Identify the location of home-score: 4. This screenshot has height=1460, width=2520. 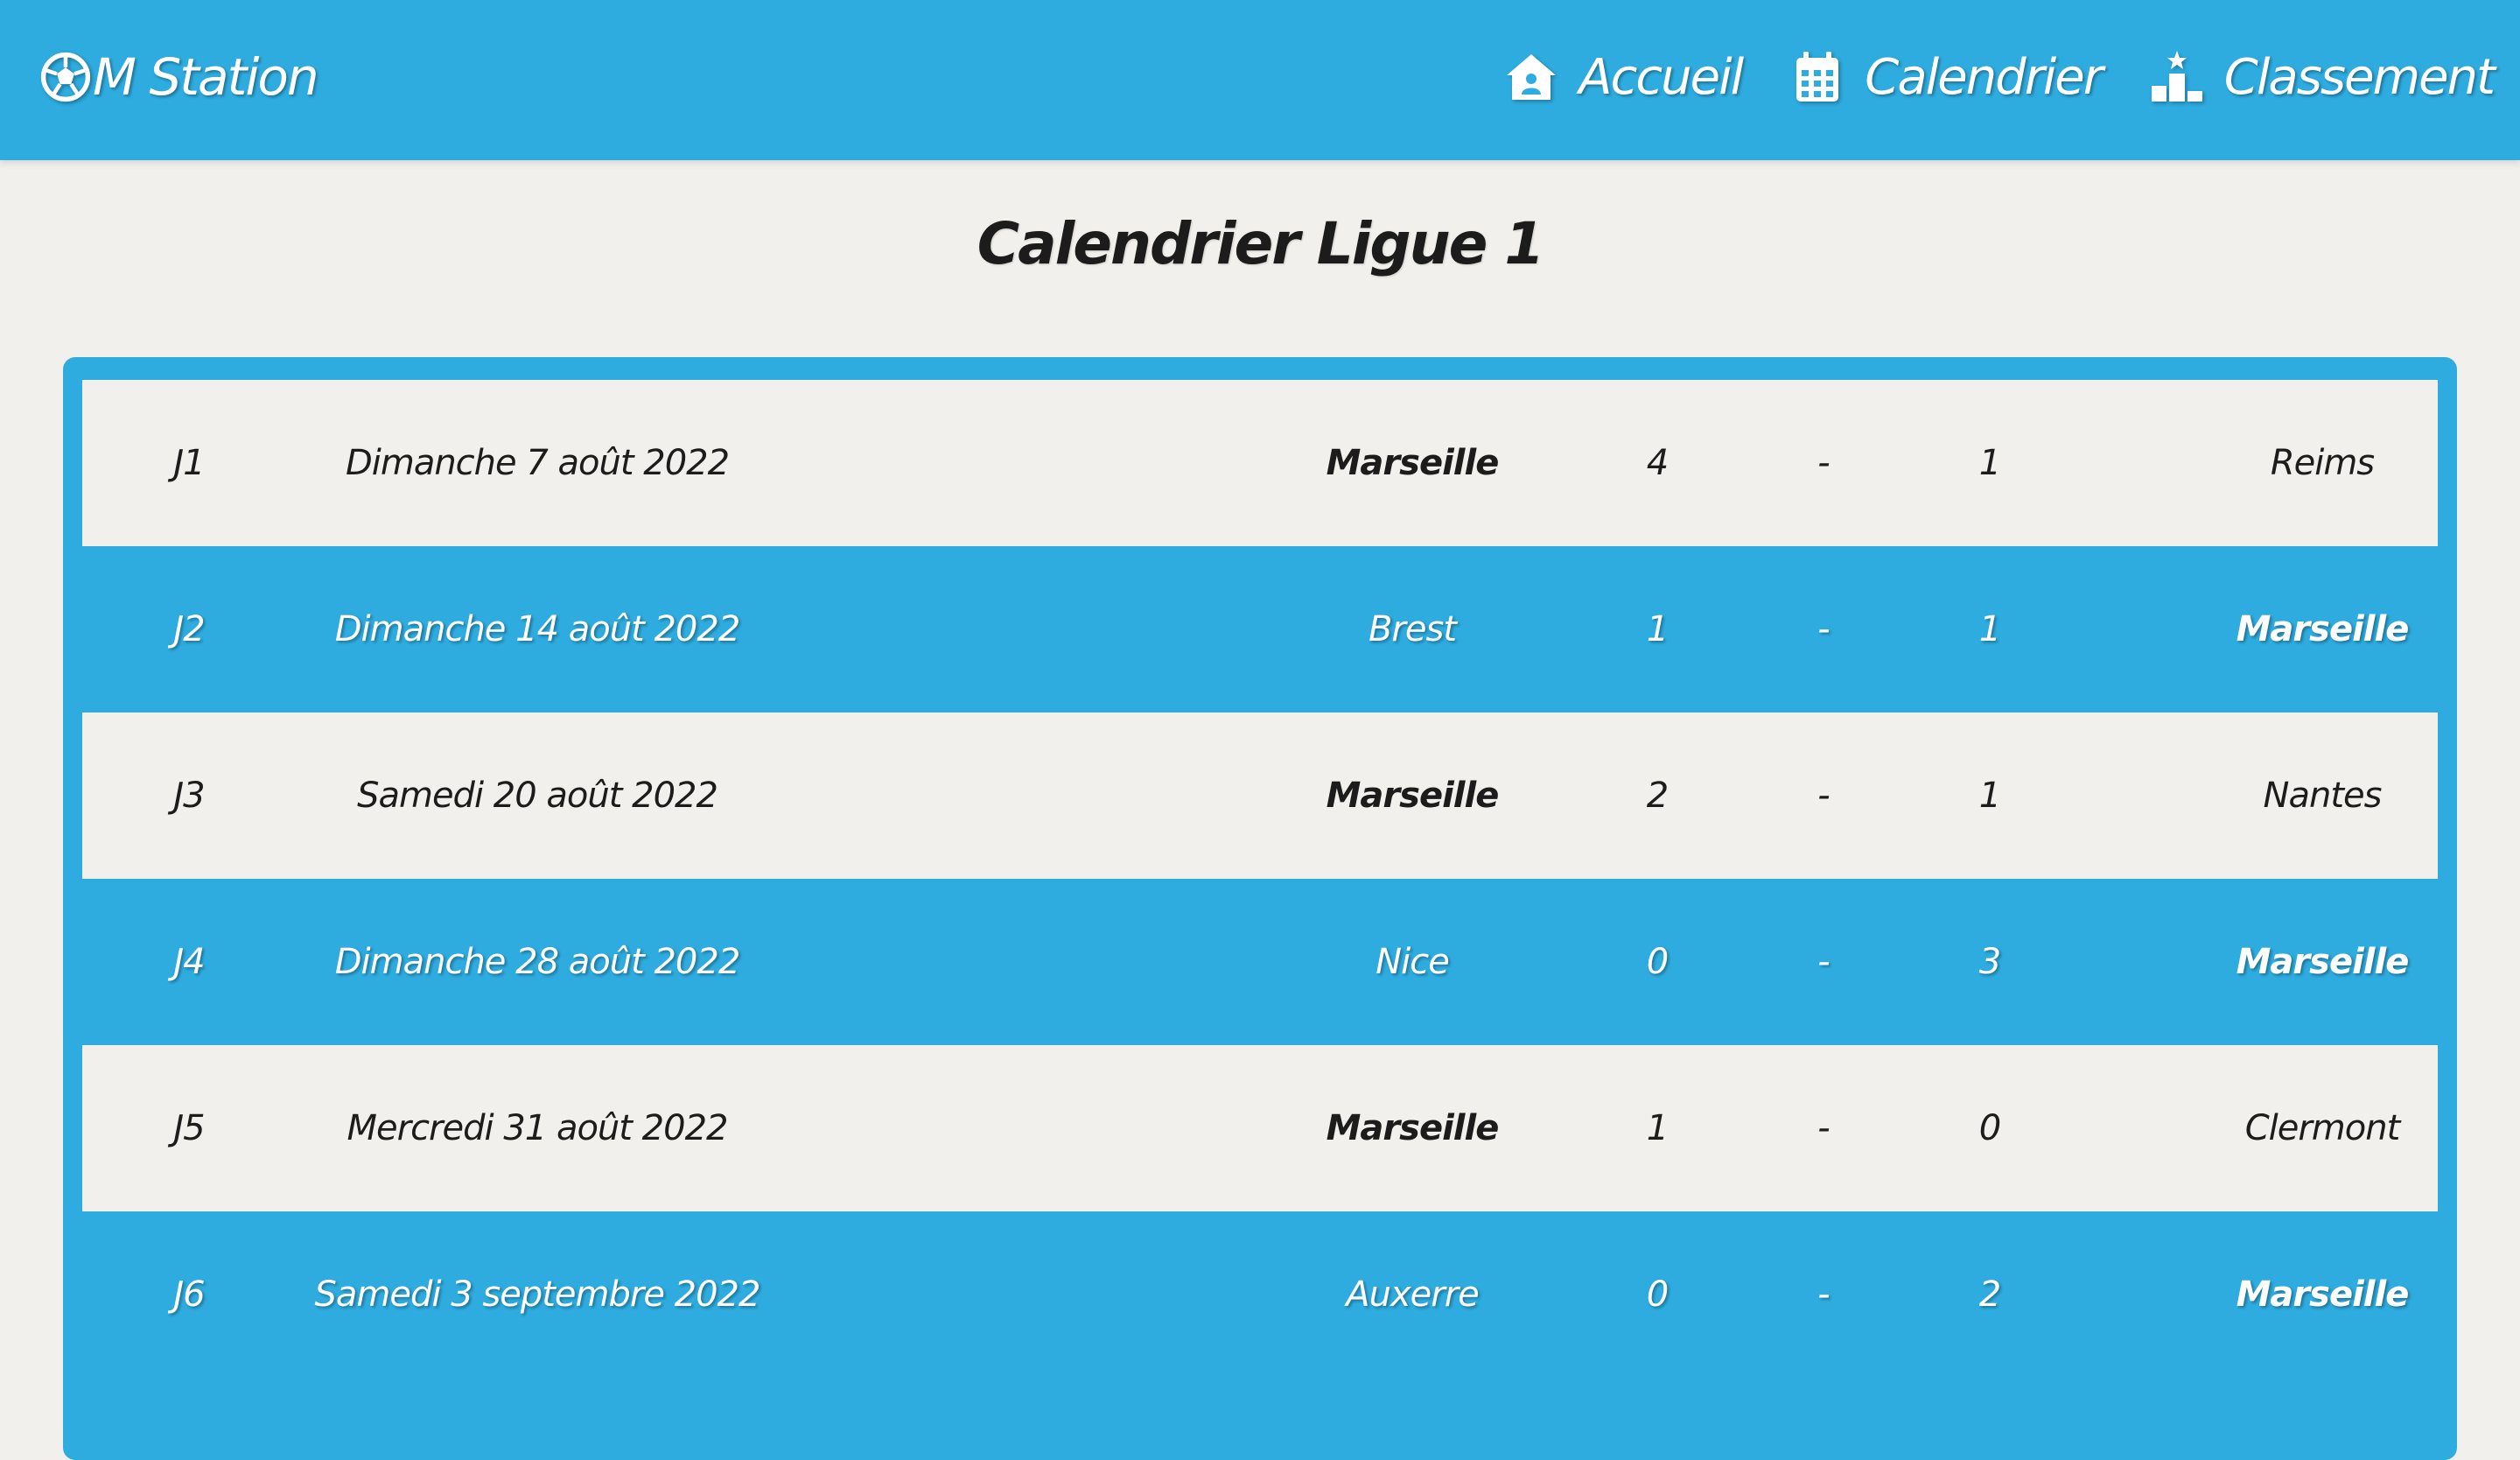
(1657, 463).